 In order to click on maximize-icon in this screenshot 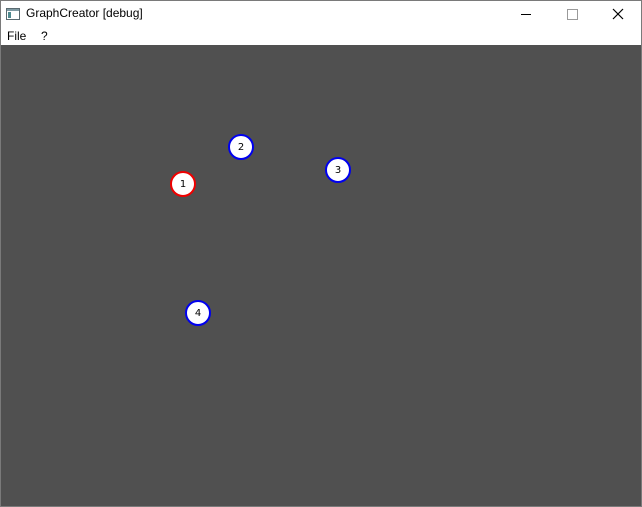, I will do `click(572, 14)`.